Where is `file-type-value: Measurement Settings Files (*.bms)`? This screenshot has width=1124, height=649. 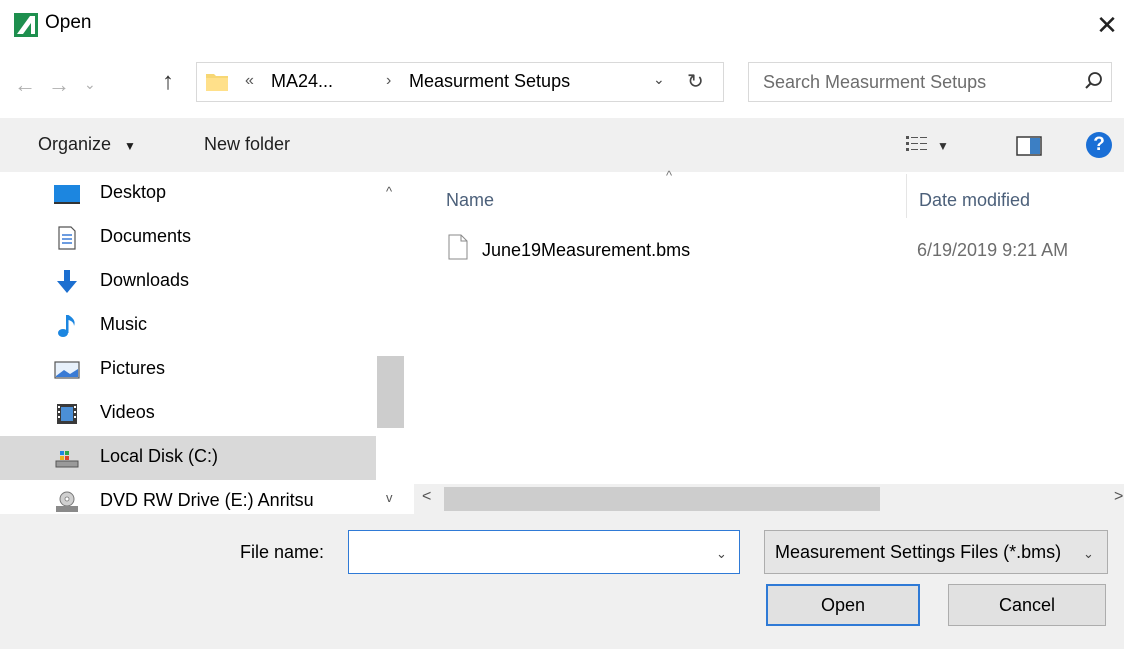 file-type-value: Measurement Settings Files (*.bms) is located at coordinates (918, 552).